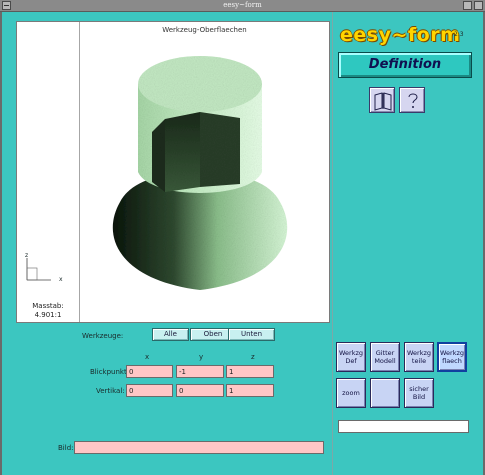 The image size is (485, 475). I want to click on window-title: eesy~form, so click(242, 5).